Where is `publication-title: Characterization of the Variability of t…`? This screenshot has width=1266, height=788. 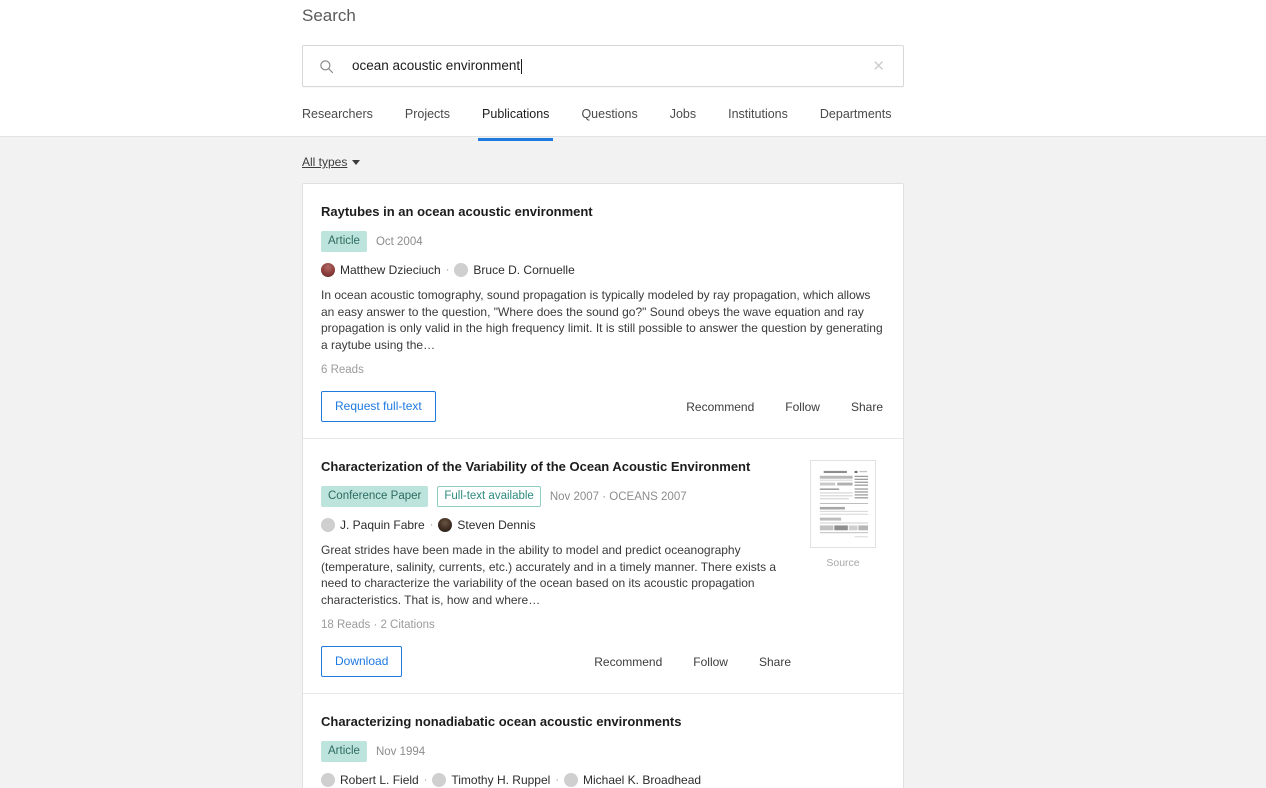
publication-title: Characterization of the Variability of t… is located at coordinates (556, 466).